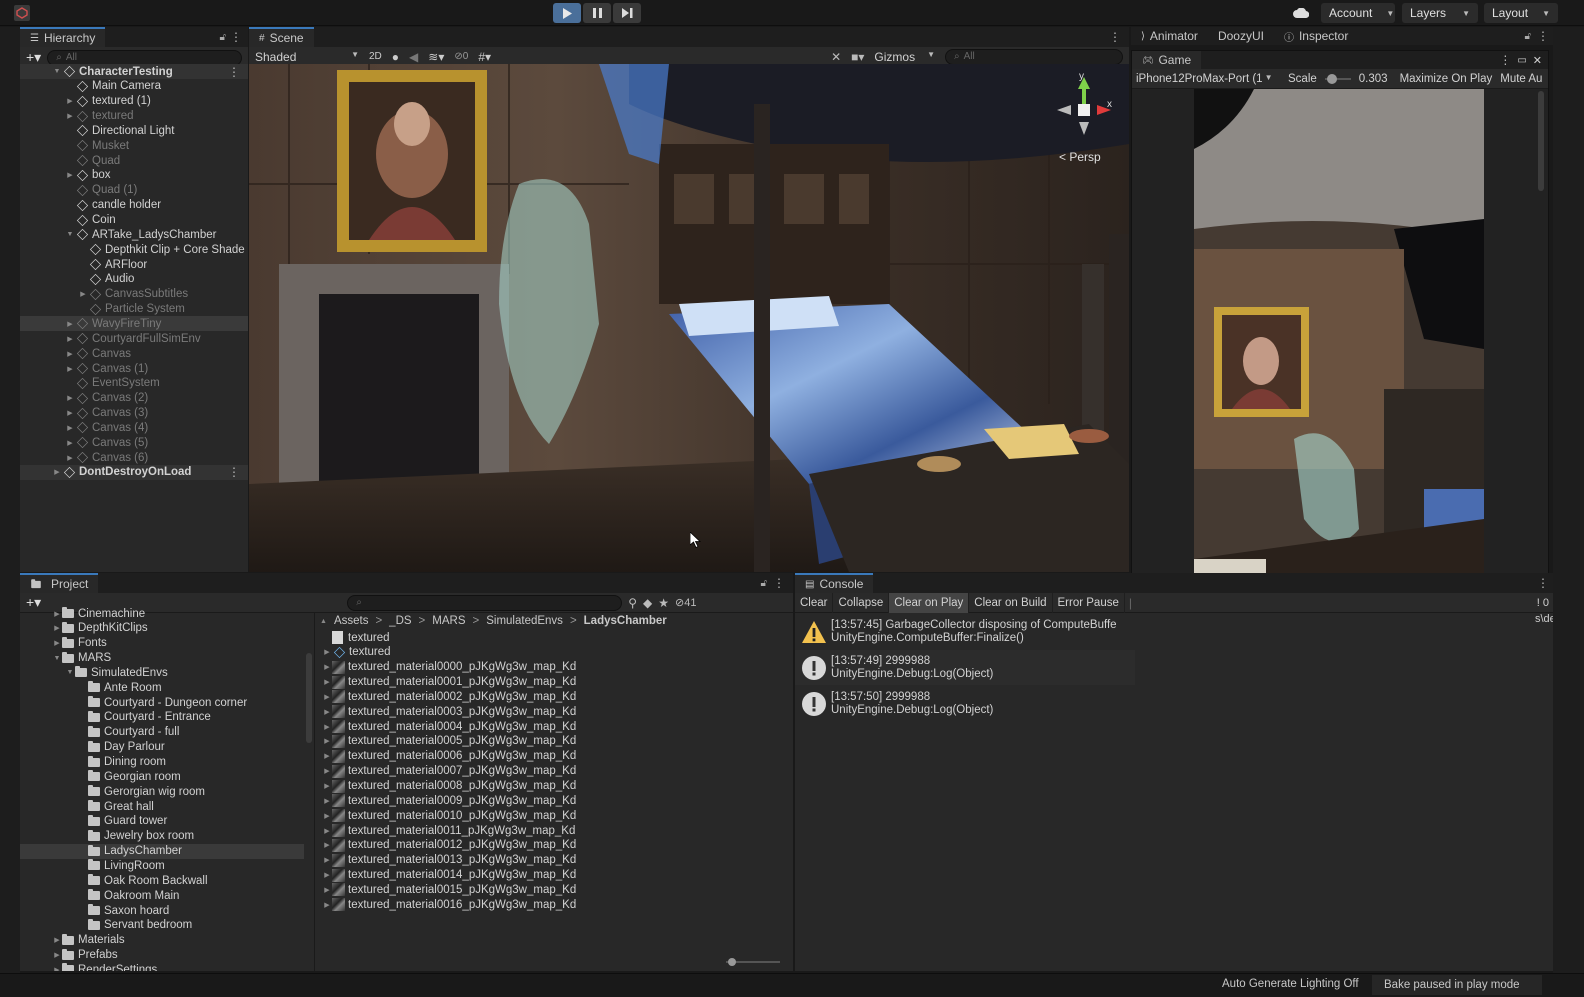 The width and height of the screenshot is (1584, 997). I want to click on gizmos-dropdown: Gizmos ▼, so click(904, 57).